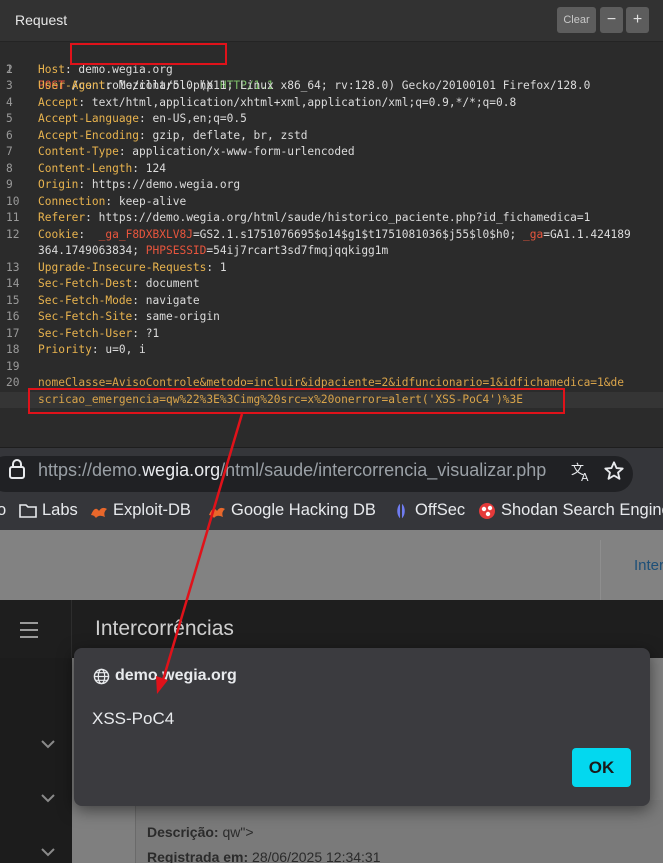  I want to click on line-number: 18, so click(13, 349).